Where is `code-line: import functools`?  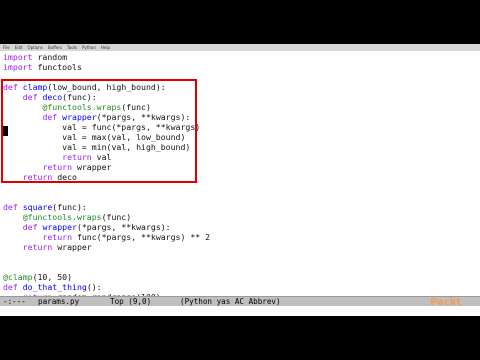
code-line: import functools is located at coordinates (42, 67).